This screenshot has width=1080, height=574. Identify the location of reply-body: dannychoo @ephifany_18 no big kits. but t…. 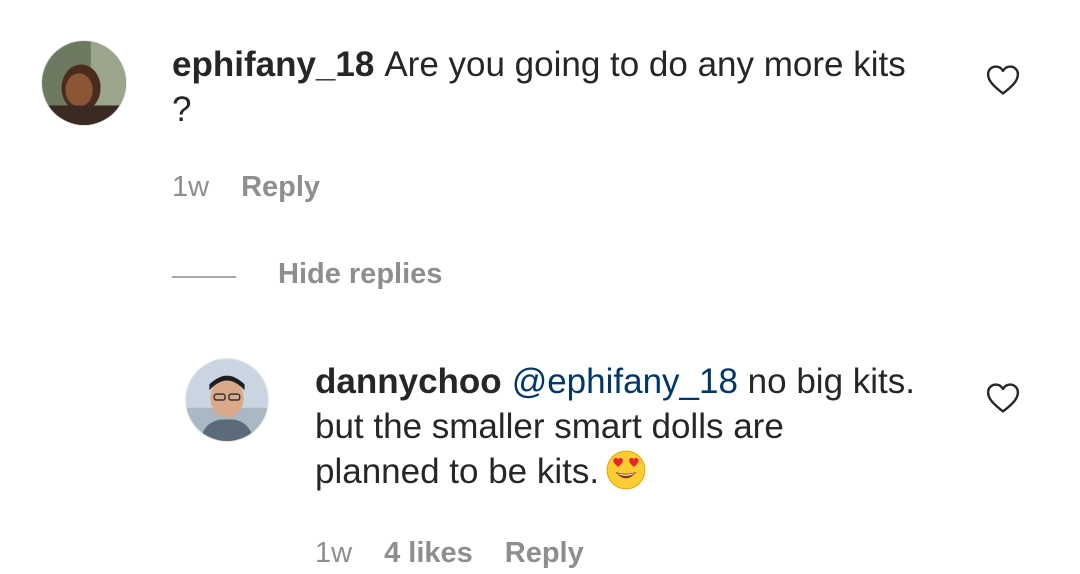
(635, 426).